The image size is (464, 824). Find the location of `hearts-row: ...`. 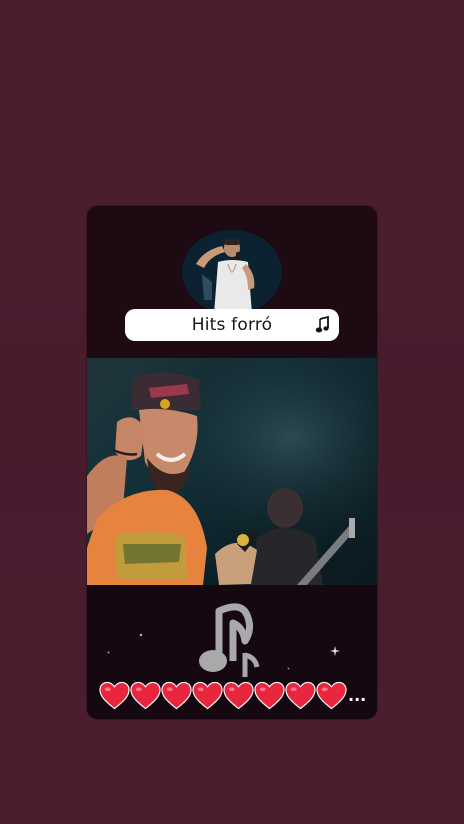

hearts-row: ... is located at coordinates (232, 696).